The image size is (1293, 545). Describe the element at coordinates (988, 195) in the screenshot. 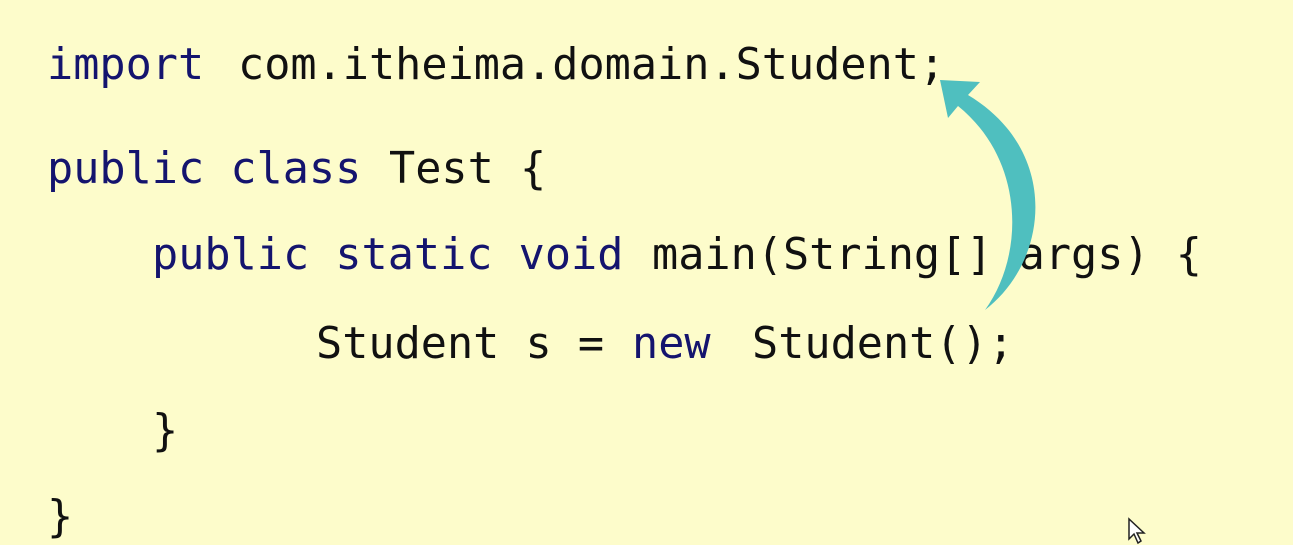

I see `curved-arrow-icon` at that location.